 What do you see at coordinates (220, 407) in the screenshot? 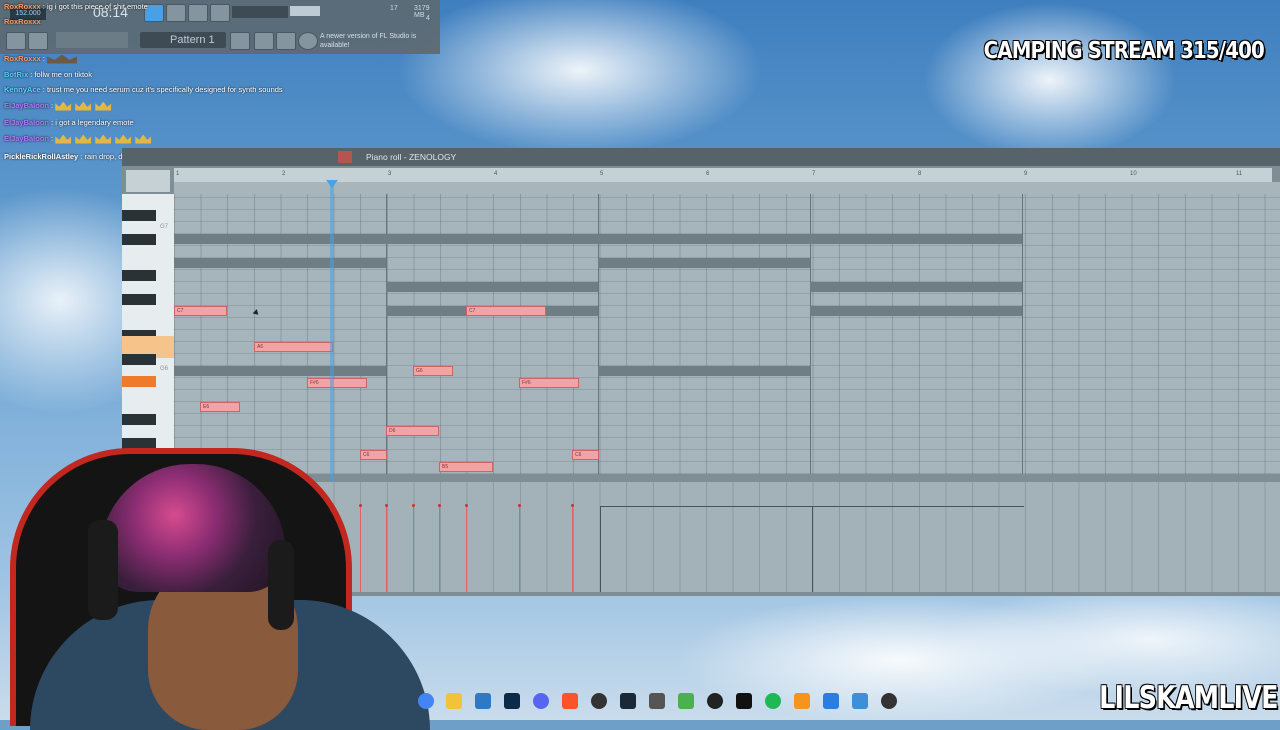
I see `note: E6` at bounding box center [220, 407].